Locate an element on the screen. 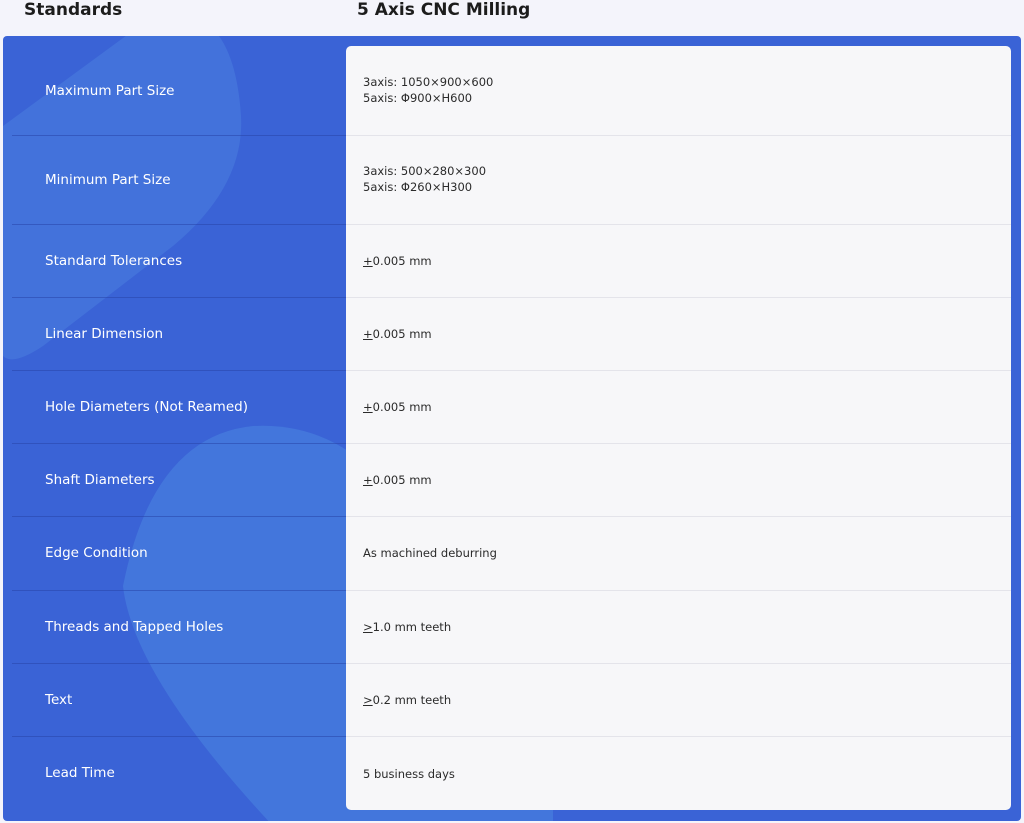 This screenshot has height=823, width=1024. value-line: 3axis: 1050×900×600 is located at coordinates (428, 82).